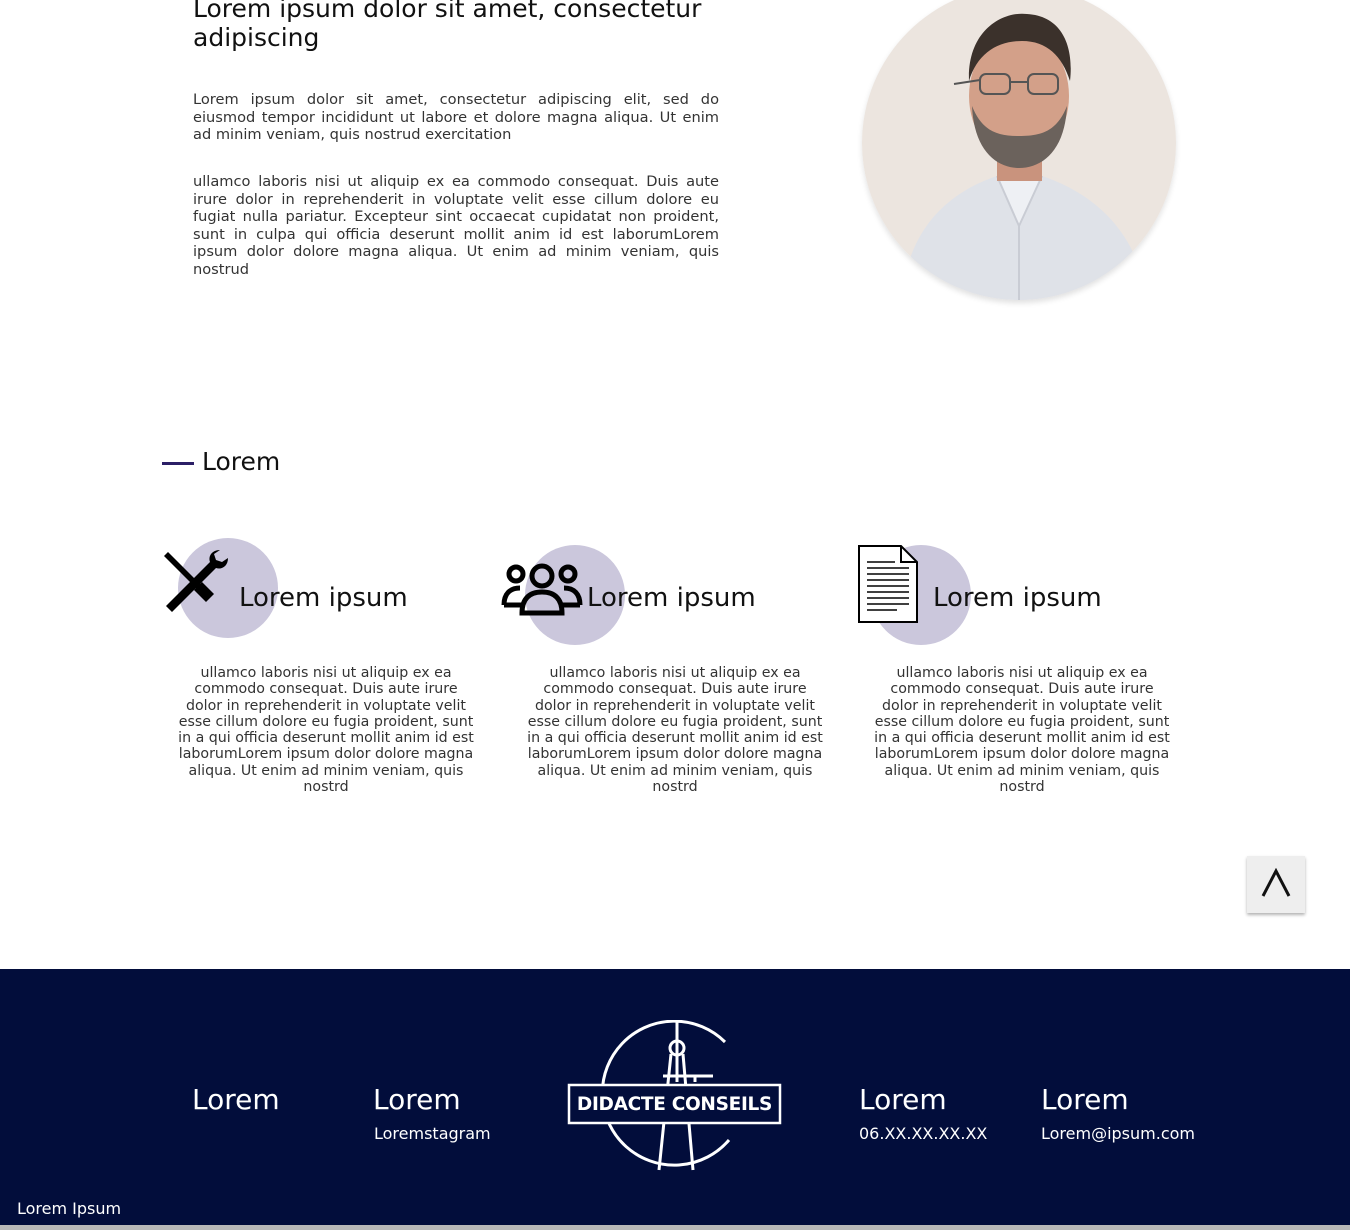 This screenshot has width=1350, height=1230. I want to click on users-icon, so click(542, 590).